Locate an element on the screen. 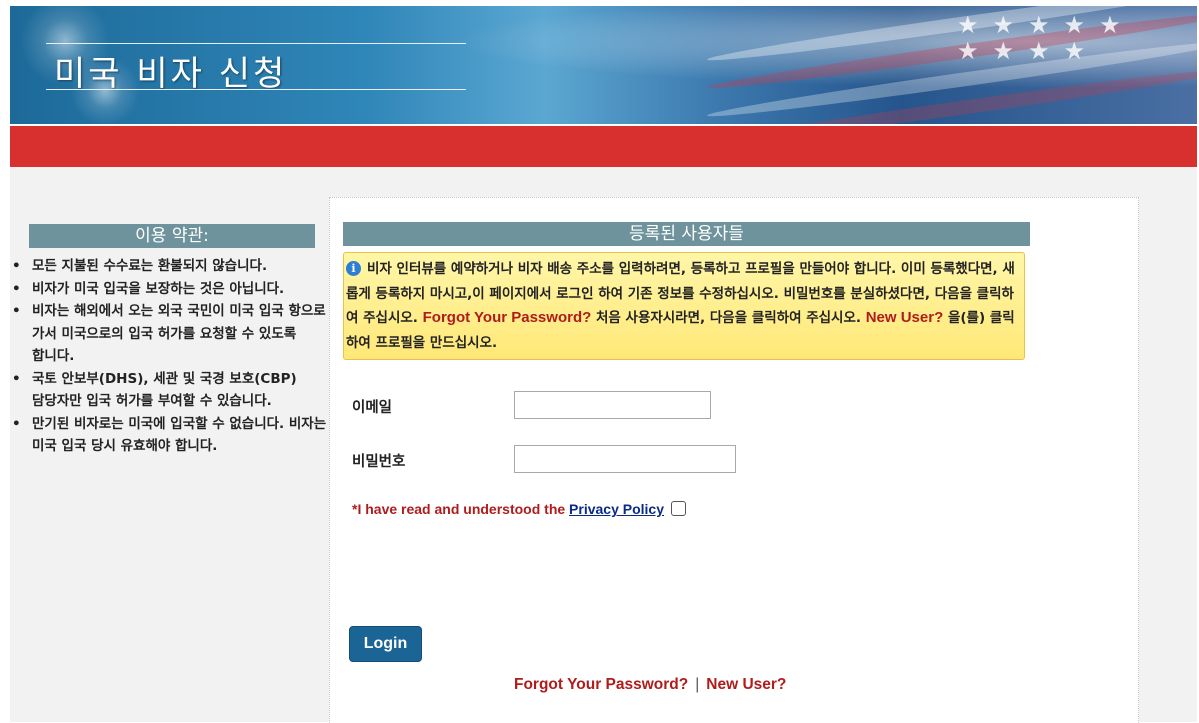 Image resolution: width=1199 pixels, height=723 pixels. flag-stars-decoration: ★★★★★ ★★★★ is located at coordinates (1046, 38).